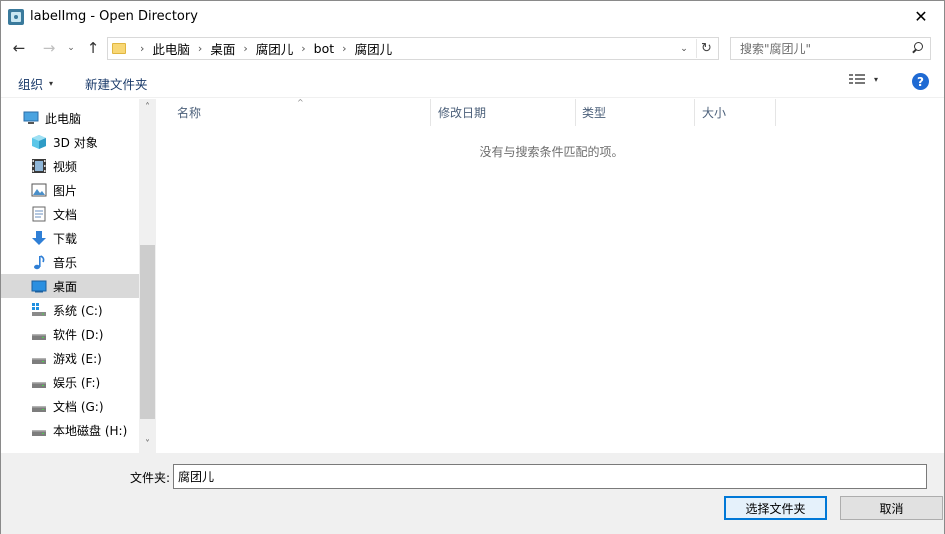 This screenshot has width=945, height=534. I want to click on breadcrumb-bot: bot, so click(324, 48).